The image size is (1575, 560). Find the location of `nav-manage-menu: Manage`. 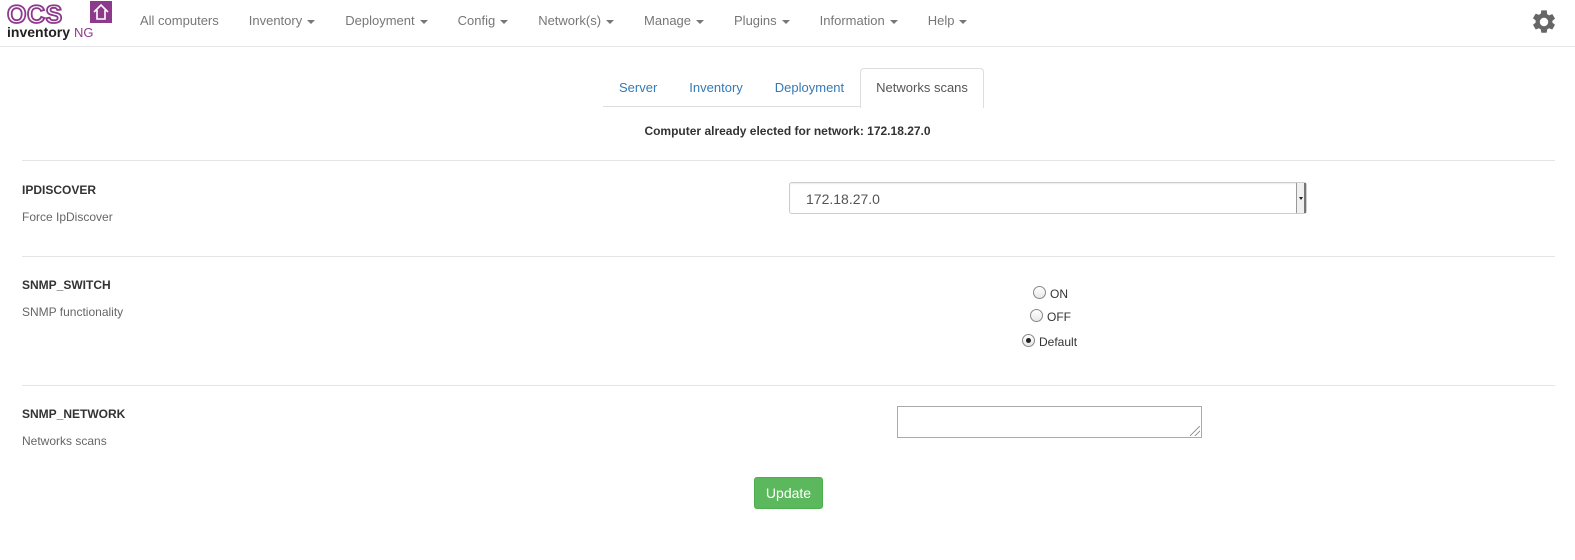

nav-manage-menu: Manage is located at coordinates (674, 21).